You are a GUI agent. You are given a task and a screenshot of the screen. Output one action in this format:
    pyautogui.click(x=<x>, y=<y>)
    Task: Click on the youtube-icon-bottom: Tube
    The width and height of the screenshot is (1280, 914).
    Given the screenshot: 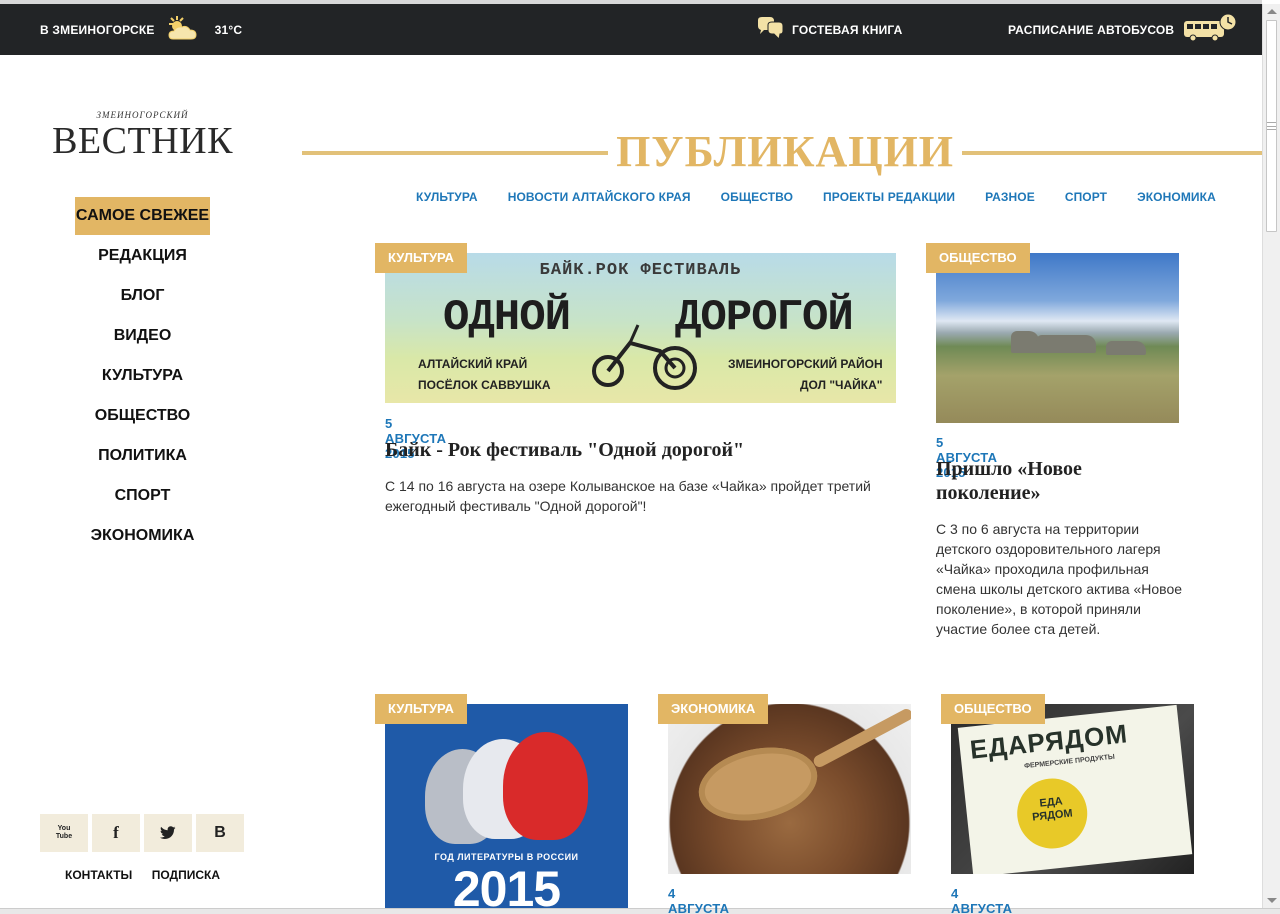 What is the action you would take?
    pyautogui.click(x=64, y=836)
    